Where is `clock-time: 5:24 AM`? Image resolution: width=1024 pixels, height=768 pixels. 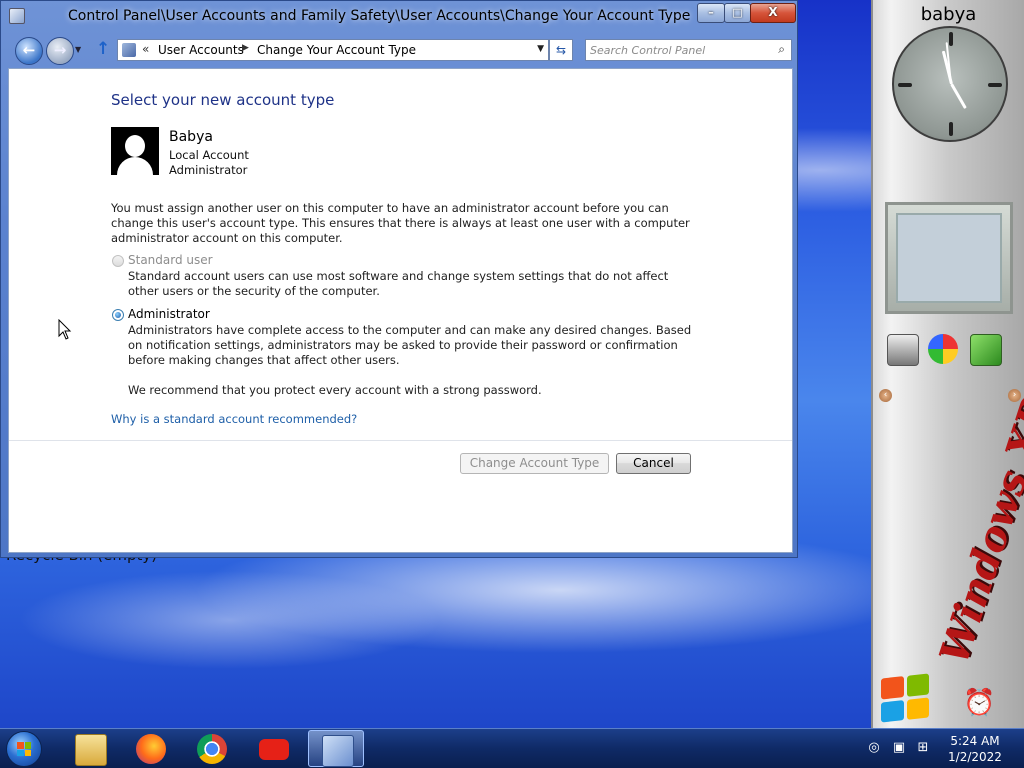 clock-time: 5:24 AM is located at coordinates (975, 741).